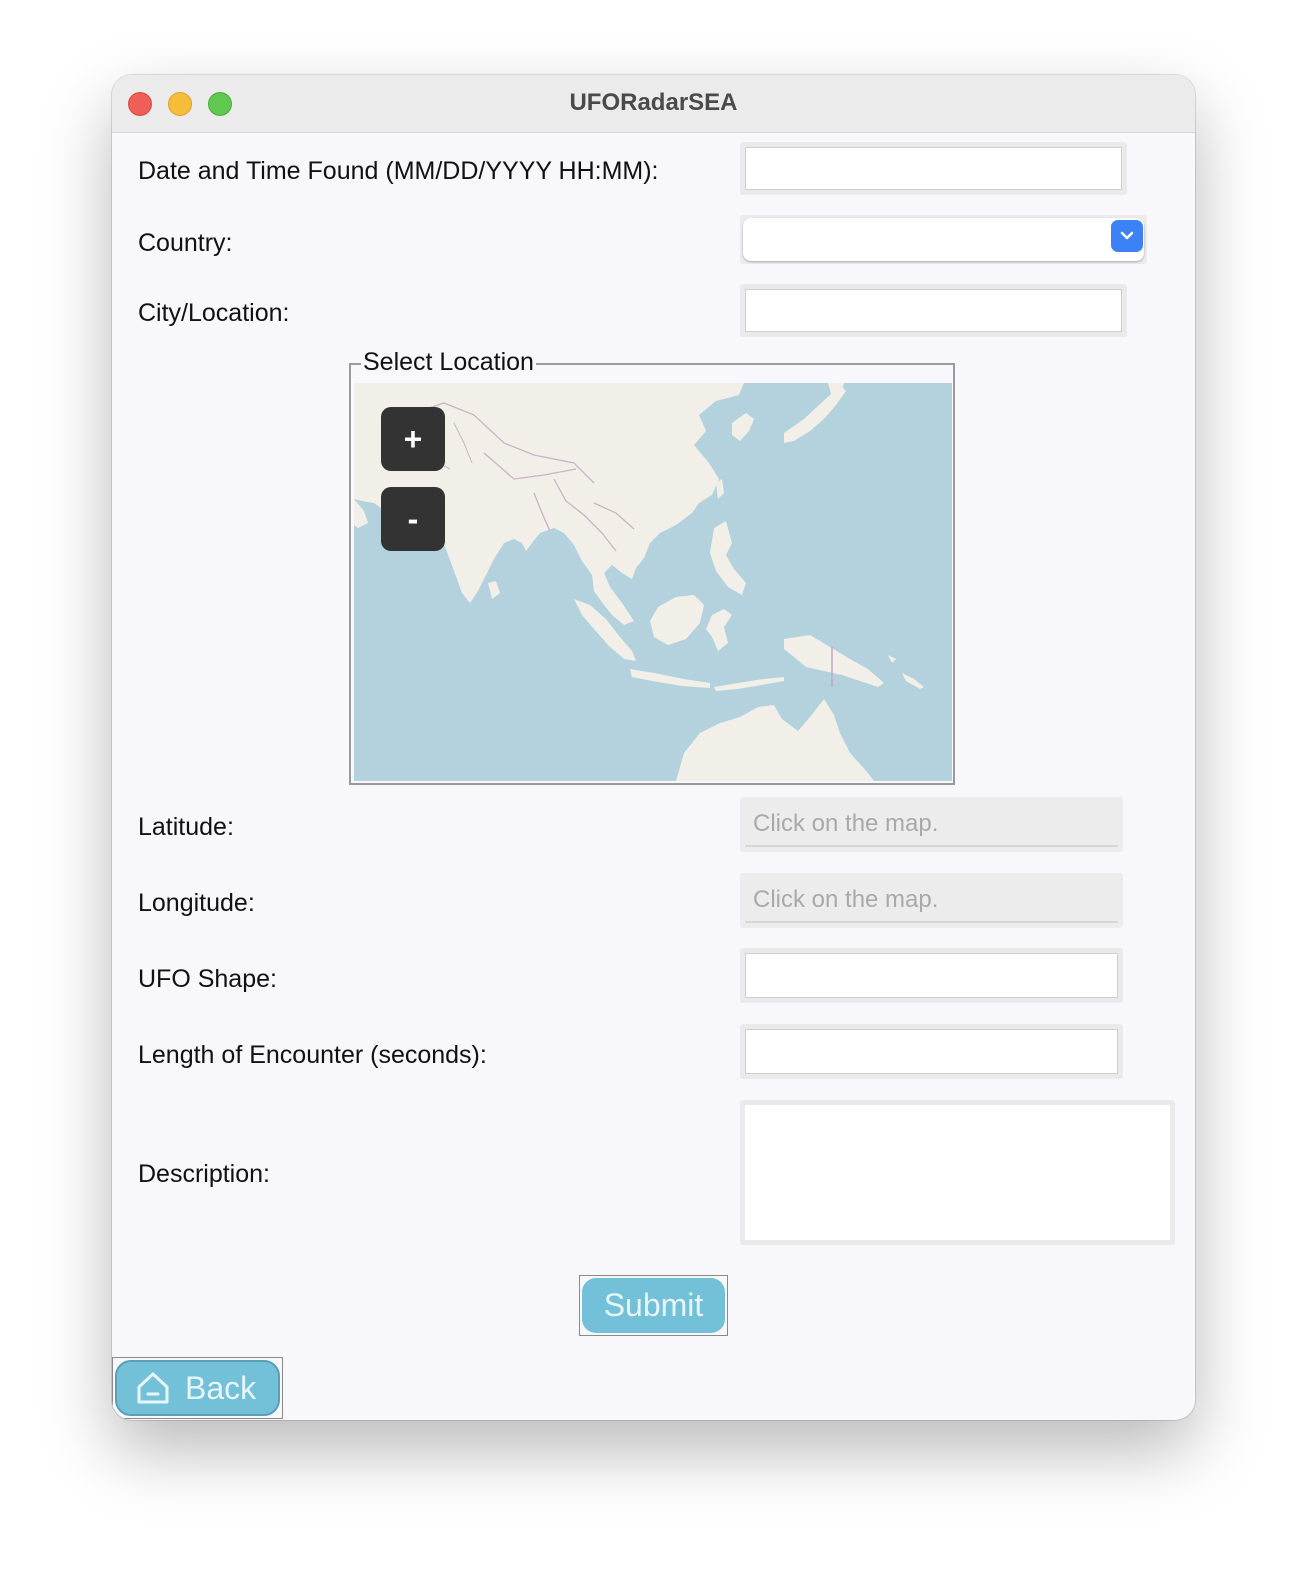 This screenshot has height=1572, width=1310. I want to click on description-field-frame, so click(957, 1172).